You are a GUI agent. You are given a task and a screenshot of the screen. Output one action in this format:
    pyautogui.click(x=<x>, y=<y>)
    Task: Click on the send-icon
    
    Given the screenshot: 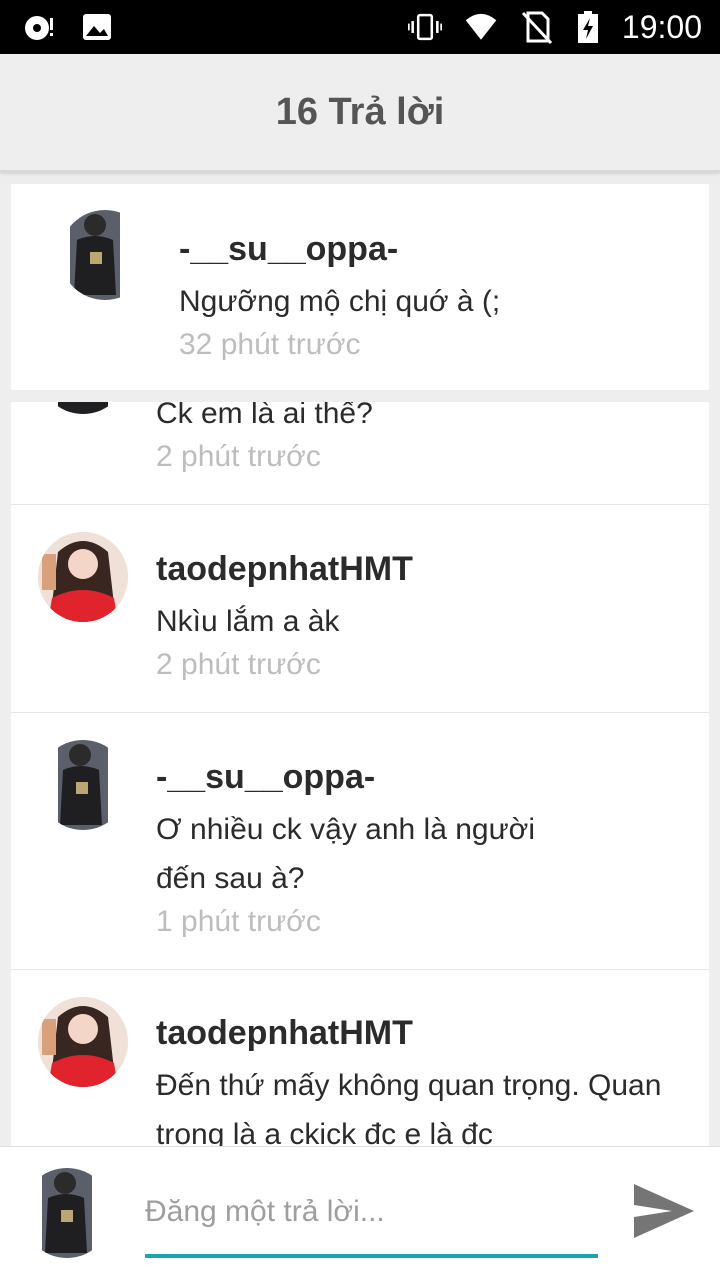 What is the action you would take?
    pyautogui.click(x=664, y=1211)
    